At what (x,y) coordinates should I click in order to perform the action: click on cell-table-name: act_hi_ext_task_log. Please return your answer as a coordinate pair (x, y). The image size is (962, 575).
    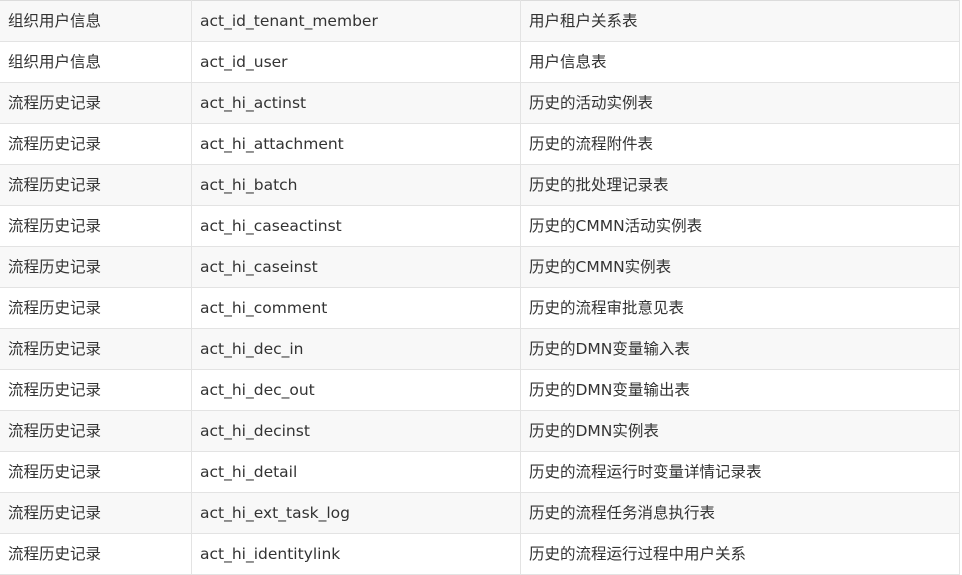
    Looking at the image, I should click on (356, 513).